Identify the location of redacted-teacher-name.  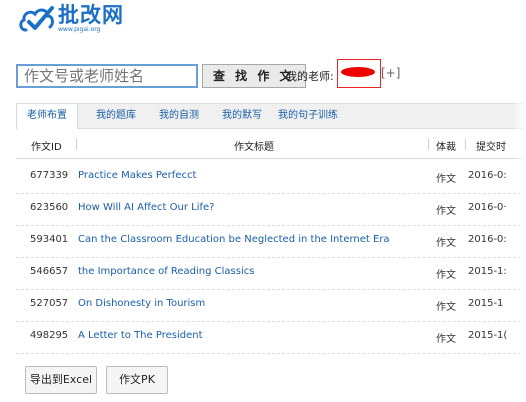
(358, 72).